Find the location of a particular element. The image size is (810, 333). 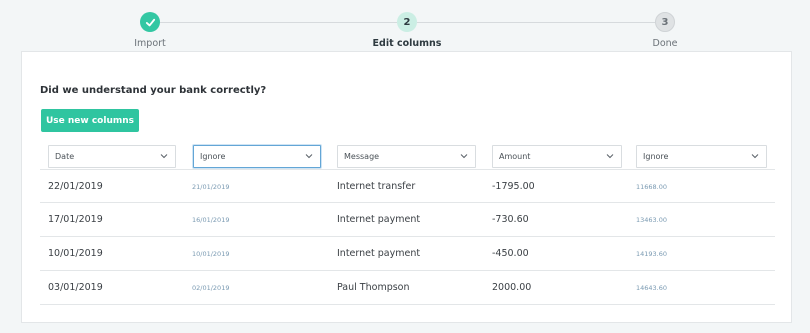

step-import: Import is located at coordinates (150, 30).